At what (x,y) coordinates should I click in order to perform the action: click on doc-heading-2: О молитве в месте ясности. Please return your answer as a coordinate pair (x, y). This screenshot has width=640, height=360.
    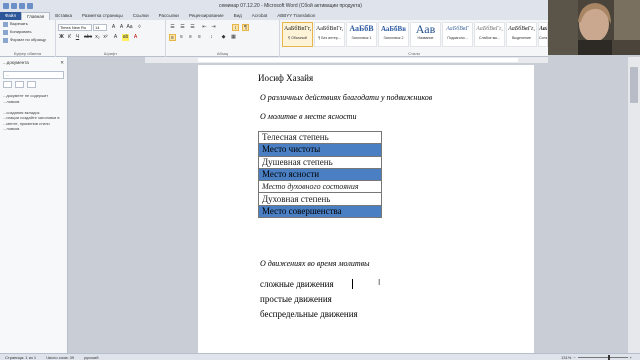
    Looking at the image, I should click on (308, 116).